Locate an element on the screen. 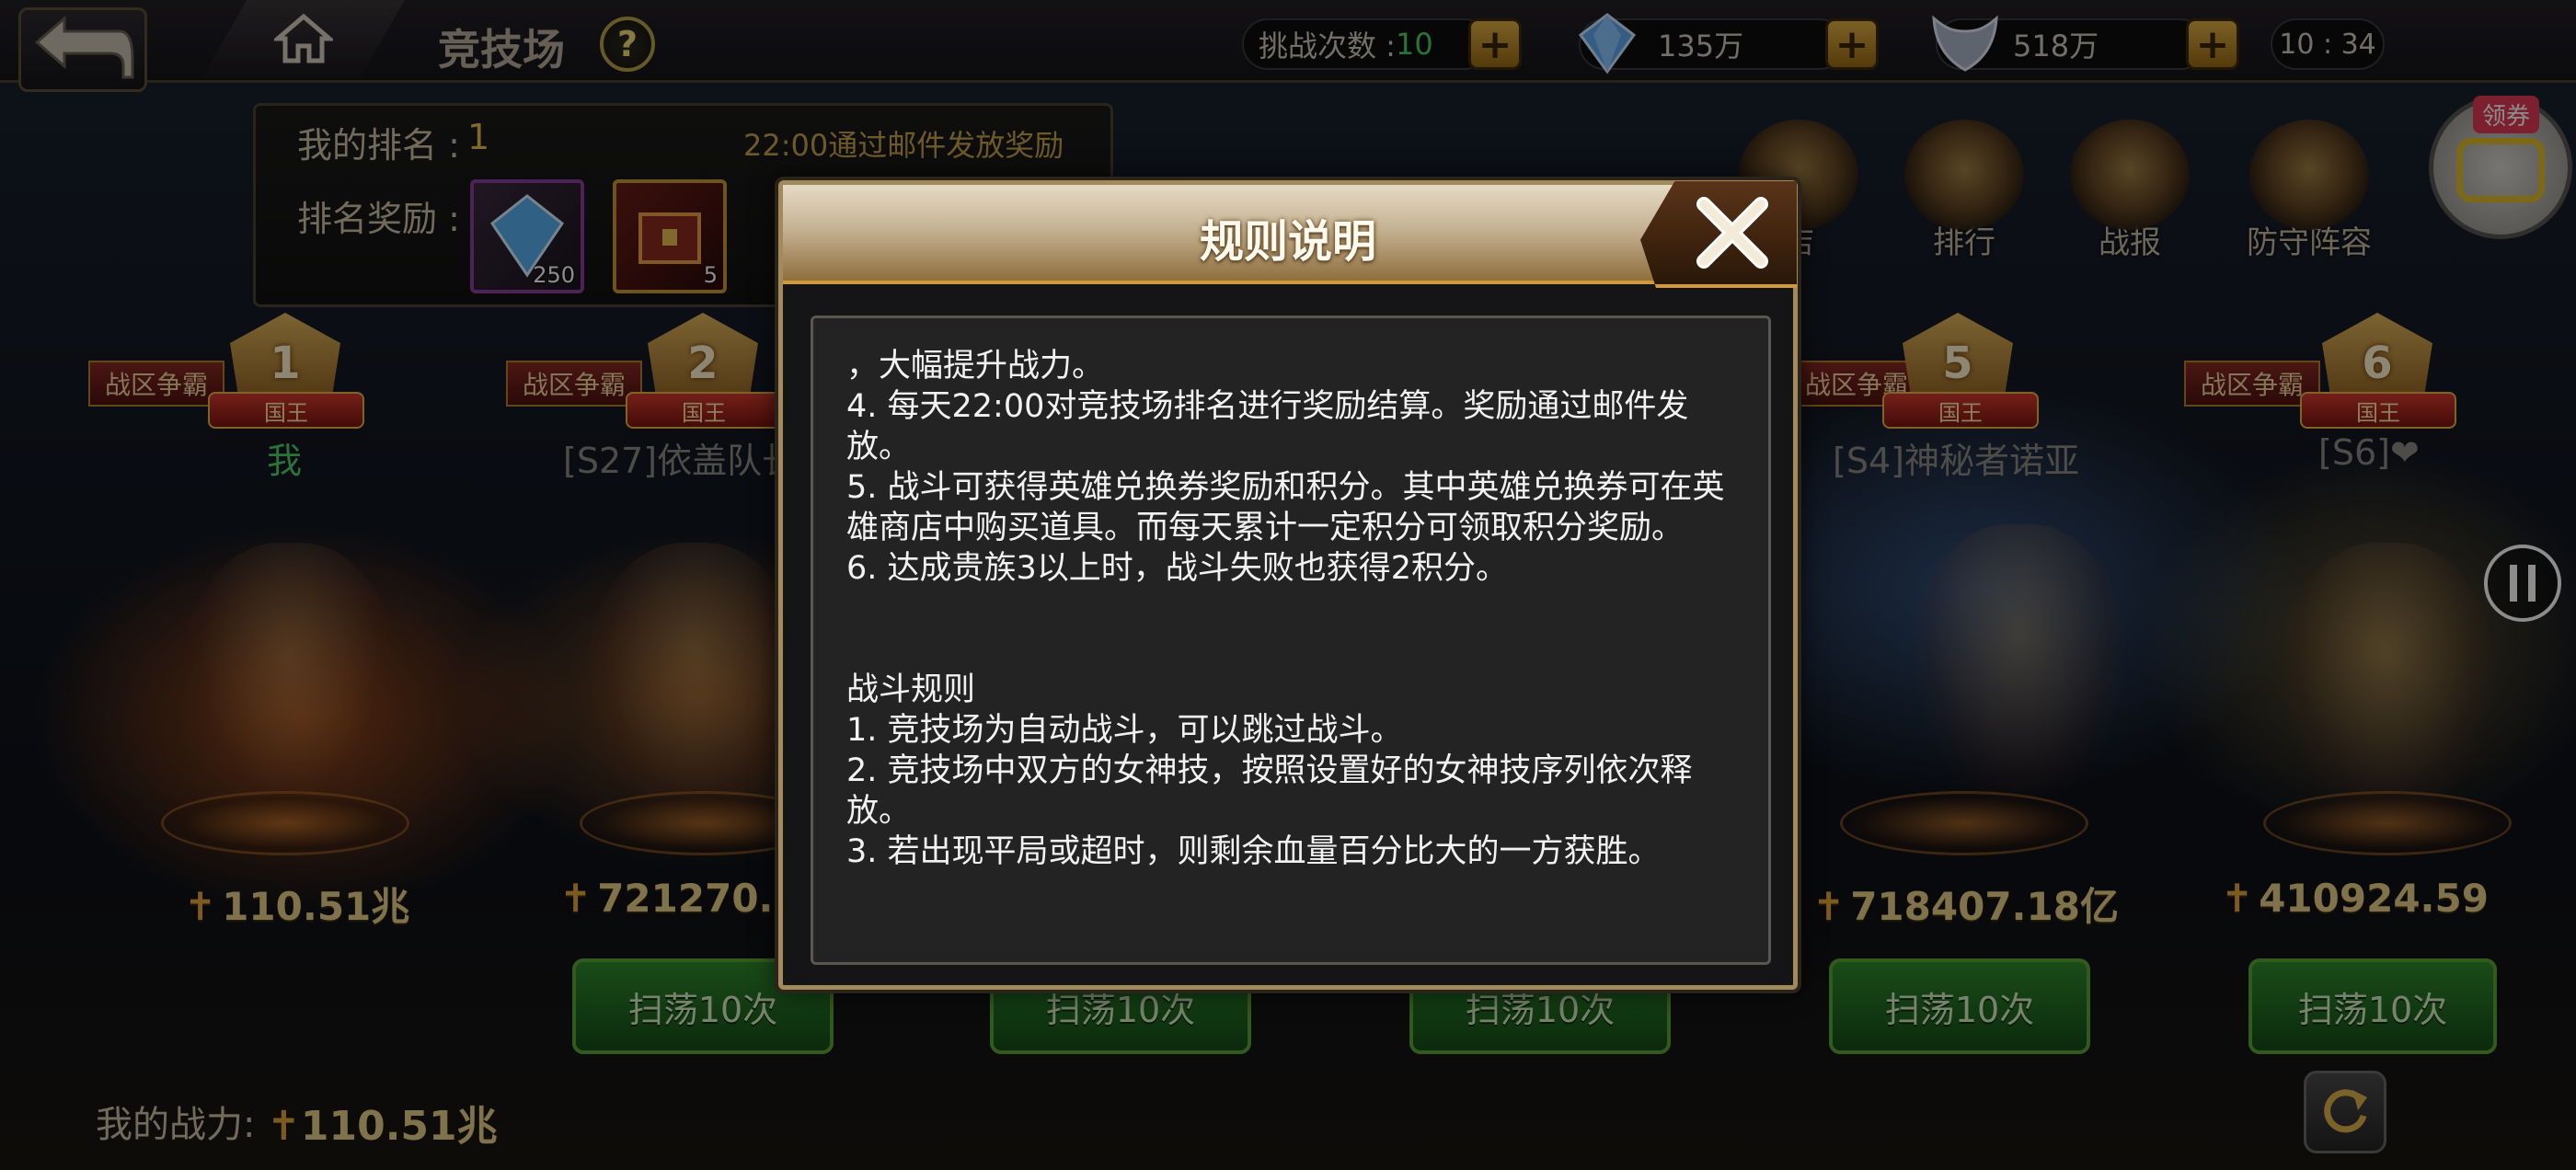  rule-line: 6. 达成贵族3以上时，战斗失败也获得2积分。 is located at coordinates (1177, 568).